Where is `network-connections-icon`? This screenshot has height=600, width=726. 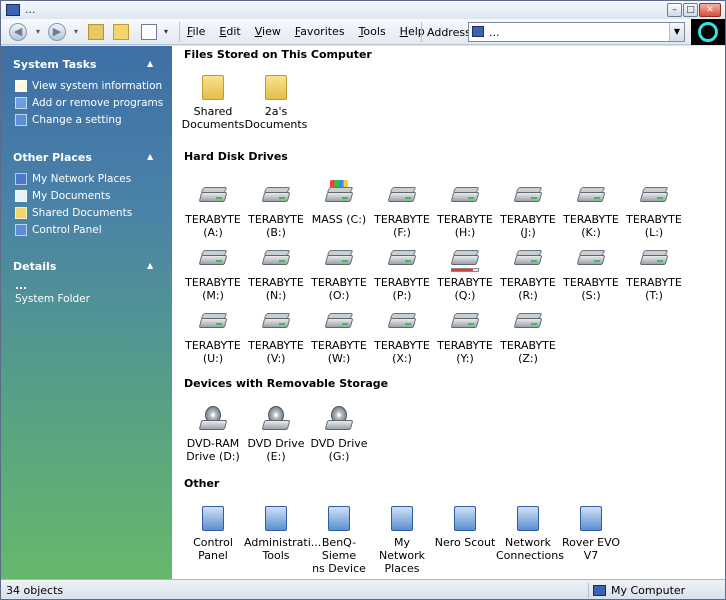 network-connections-icon is located at coordinates (528, 518).